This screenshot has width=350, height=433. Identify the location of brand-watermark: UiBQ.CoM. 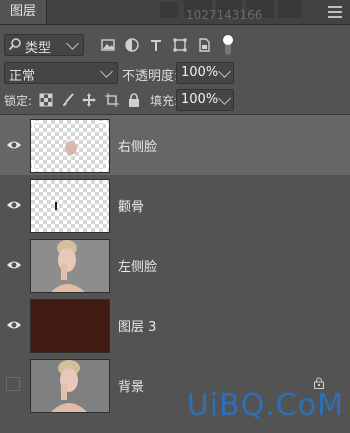
(265, 405).